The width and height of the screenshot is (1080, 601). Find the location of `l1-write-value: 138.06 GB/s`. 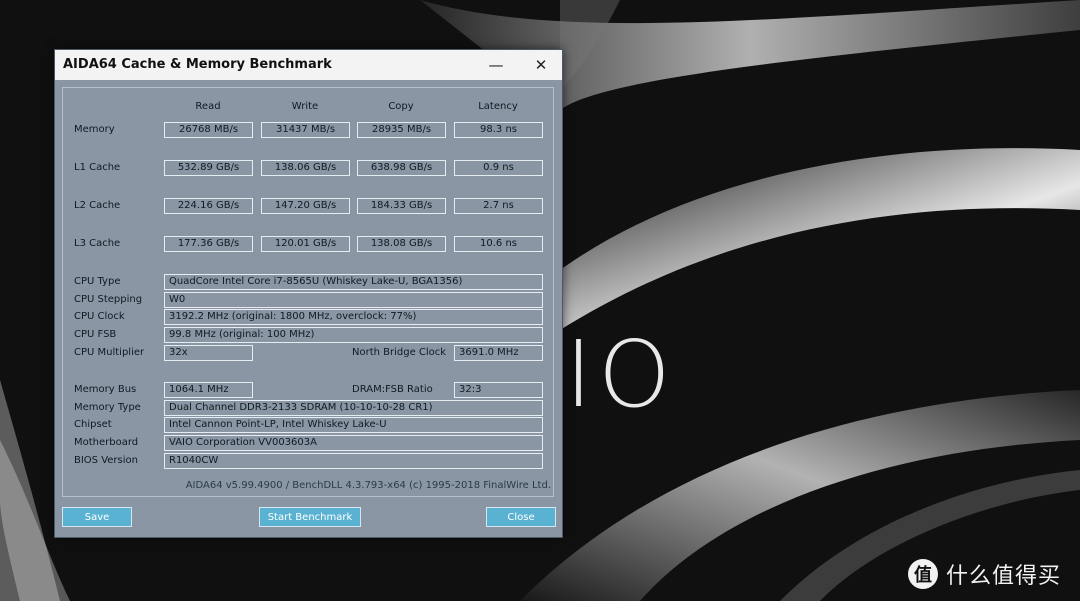

l1-write-value: 138.06 GB/s is located at coordinates (305, 168).